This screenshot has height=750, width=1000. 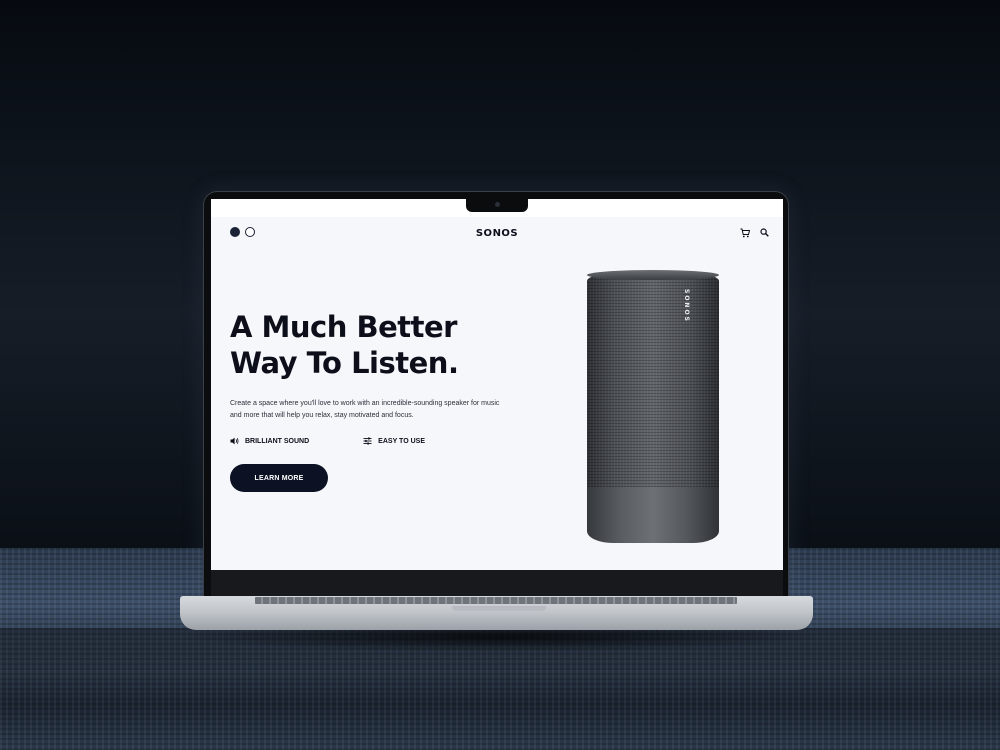 I want to click on hero-headline: A Much Better Way To Listen., so click(x=344, y=345).